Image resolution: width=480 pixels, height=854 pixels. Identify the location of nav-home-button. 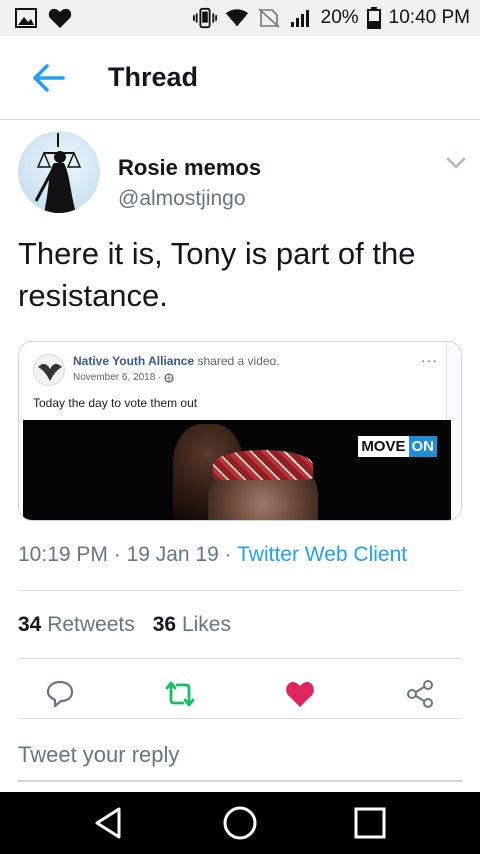
(240, 823).